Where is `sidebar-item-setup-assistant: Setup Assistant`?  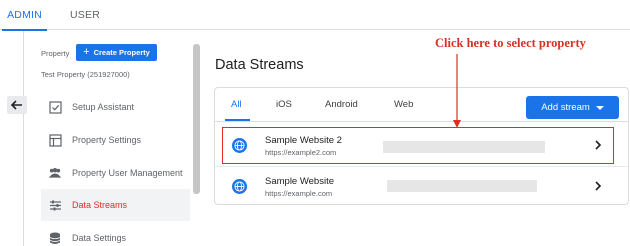 sidebar-item-setup-assistant: Setup Assistant is located at coordinates (115, 107).